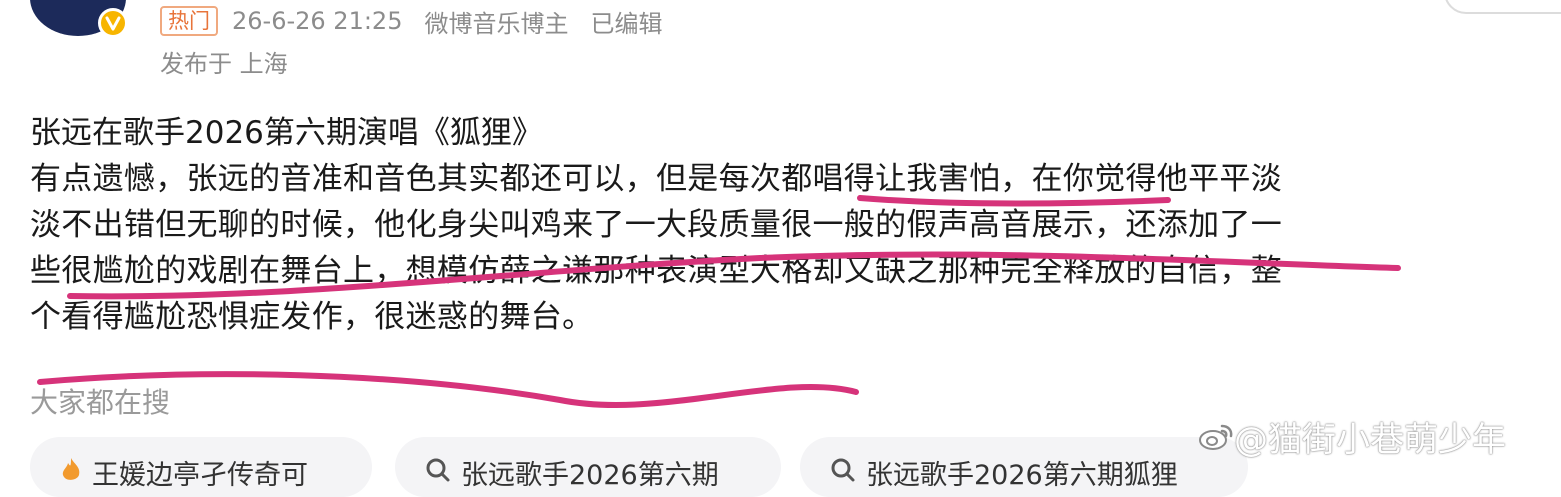 The width and height of the screenshot is (1561, 497). I want to click on post-title: 张远在歌手2026第六期演唱《狐狸》, so click(286, 133).